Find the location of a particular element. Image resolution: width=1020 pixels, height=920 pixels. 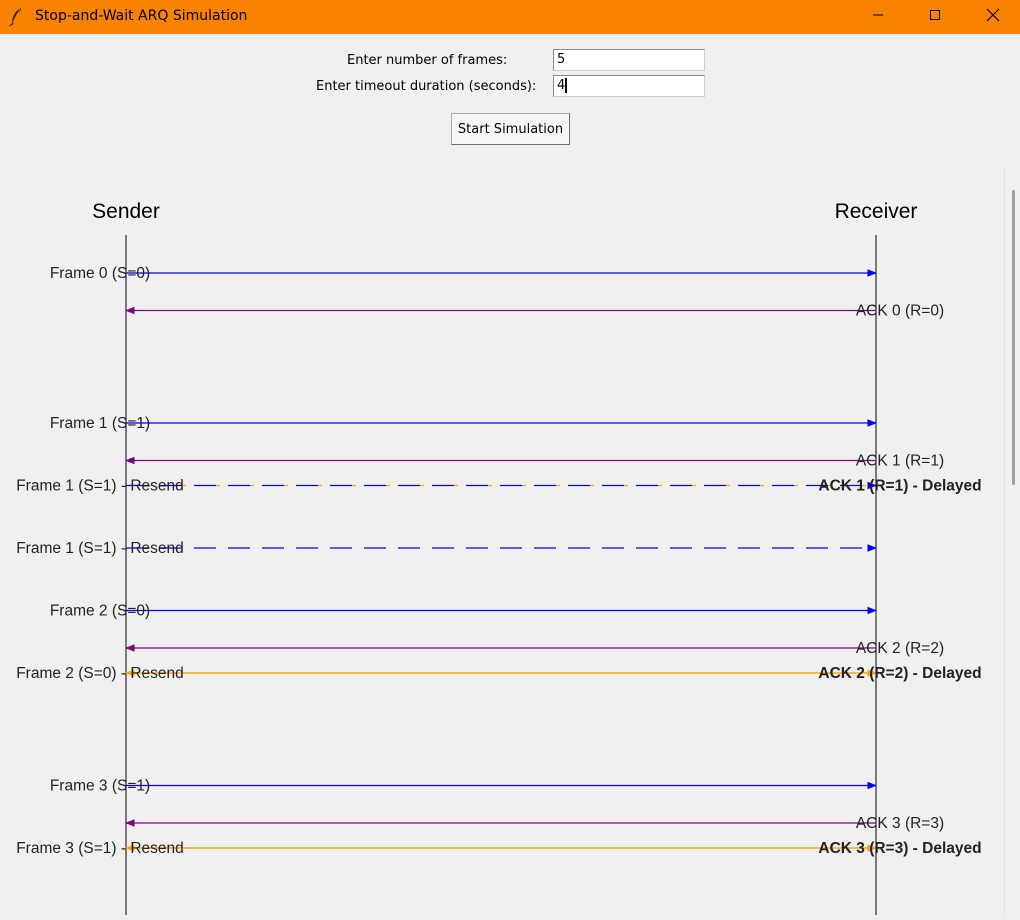

receiver-label: Receiver is located at coordinates (876, 211).